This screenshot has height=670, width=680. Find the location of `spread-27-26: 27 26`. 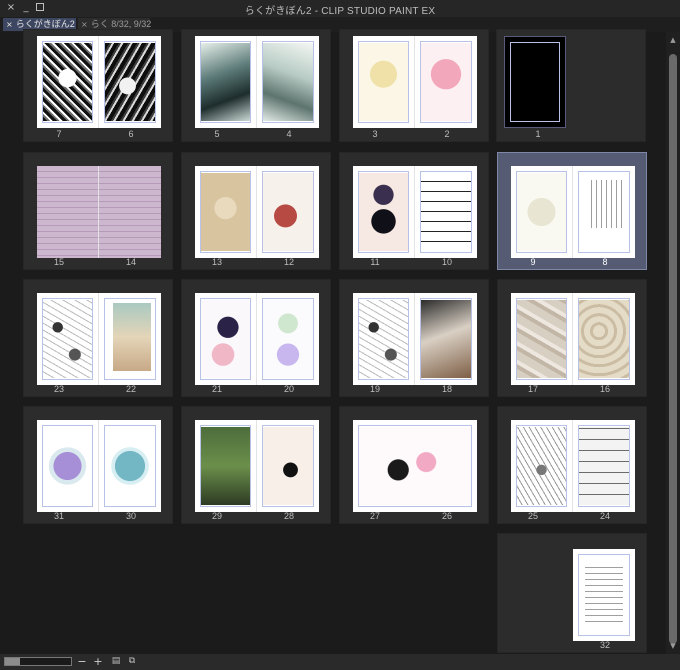

spread-27-26: 27 26 is located at coordinates (414, 465).